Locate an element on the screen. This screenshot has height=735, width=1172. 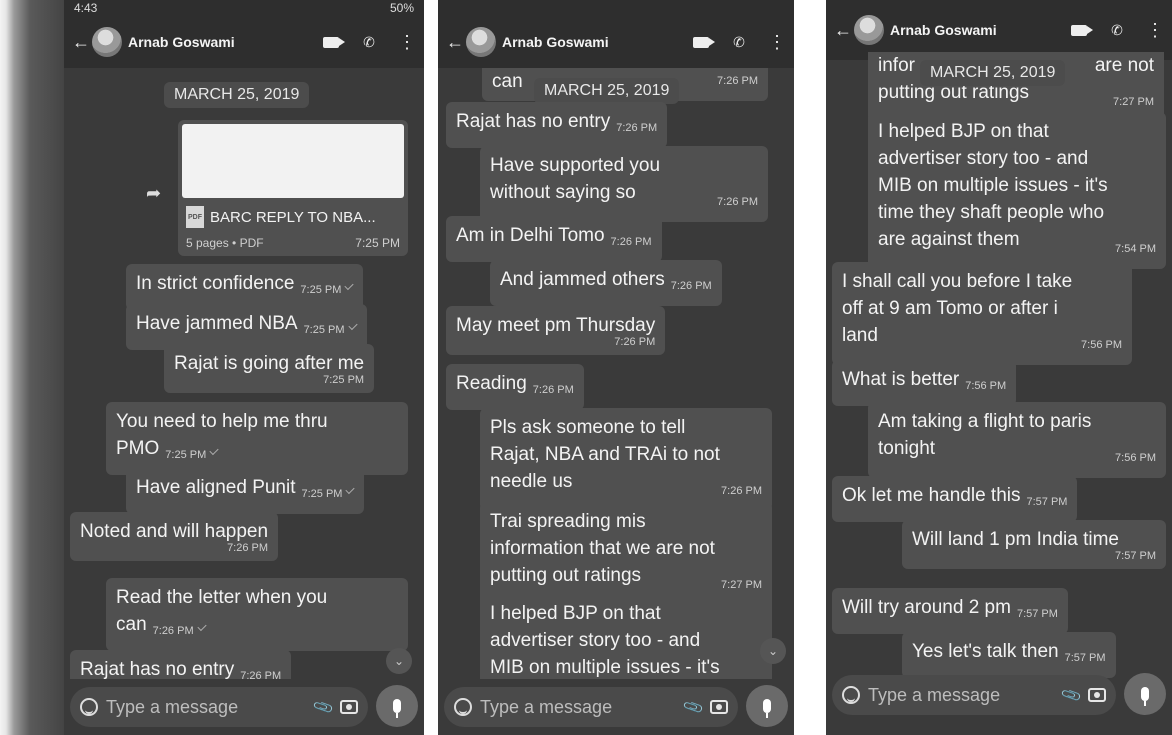
outgoing-message: Yes let's talk then 7:57 PM is located at coordinates (1009, 655).